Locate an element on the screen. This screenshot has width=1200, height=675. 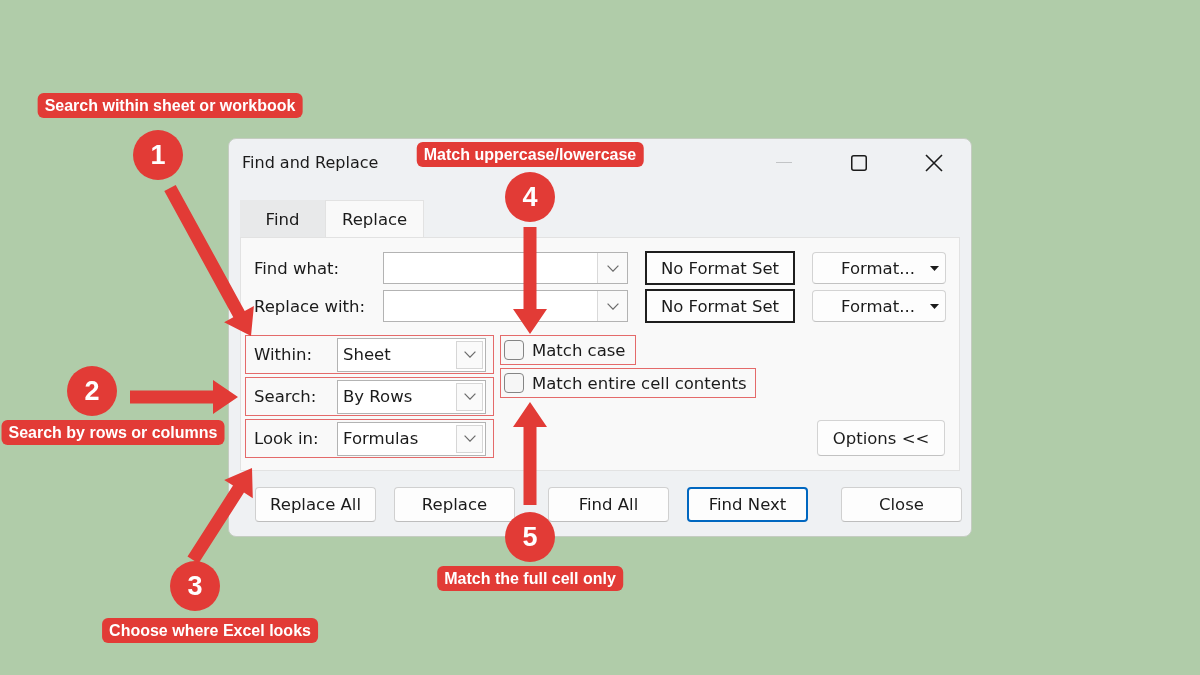
callout-label: Match uppercase/lowercase is located at coordinates (530, 154).